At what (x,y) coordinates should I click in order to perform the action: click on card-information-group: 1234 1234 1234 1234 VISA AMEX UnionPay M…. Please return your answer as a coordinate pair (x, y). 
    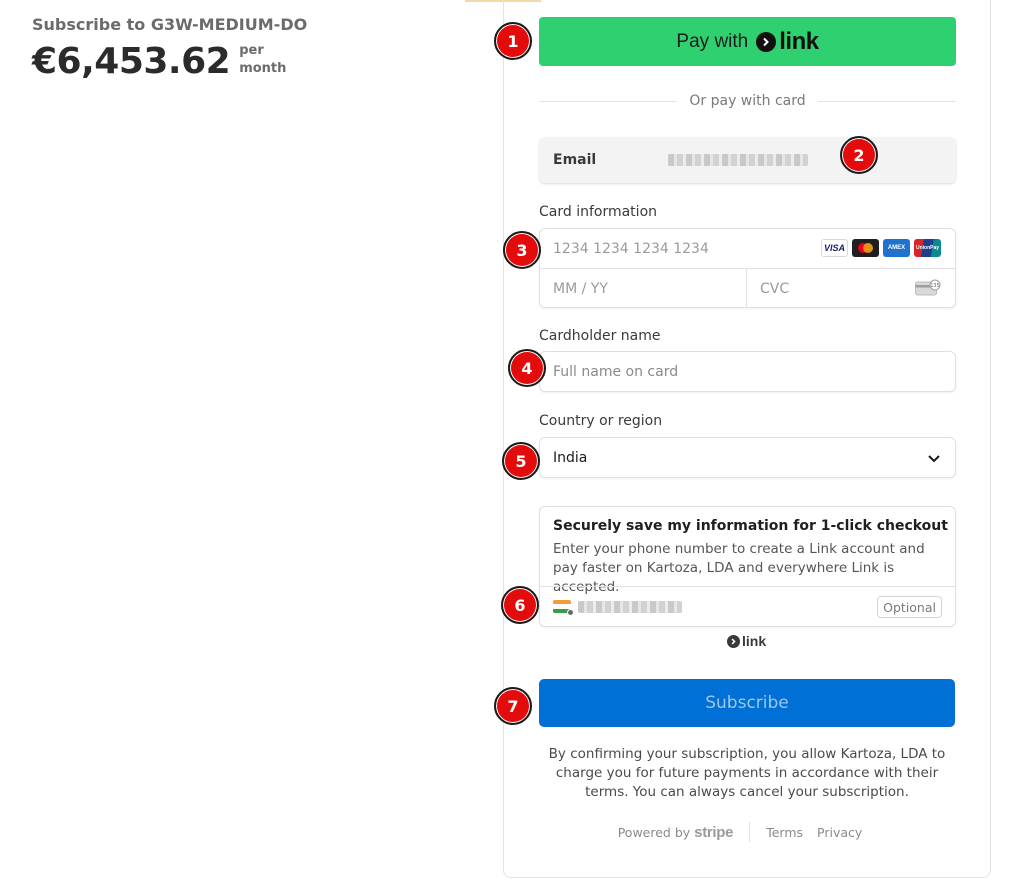
    Looking at the image, I should click on (747, 268).